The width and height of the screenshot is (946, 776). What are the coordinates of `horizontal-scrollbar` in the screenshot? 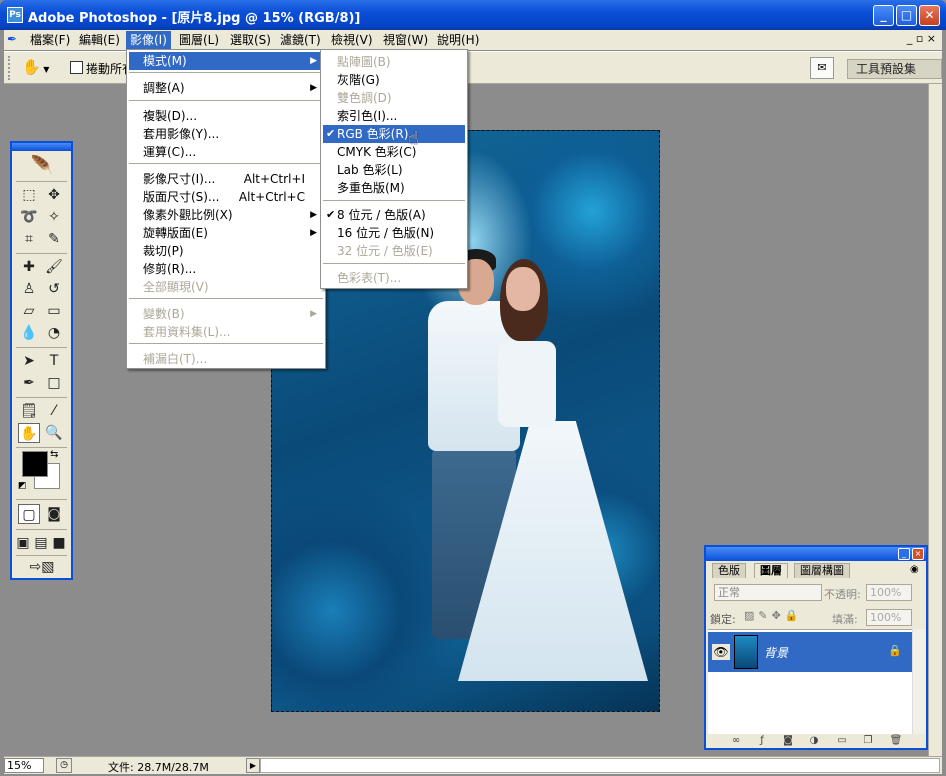 It's located at (600, 765).